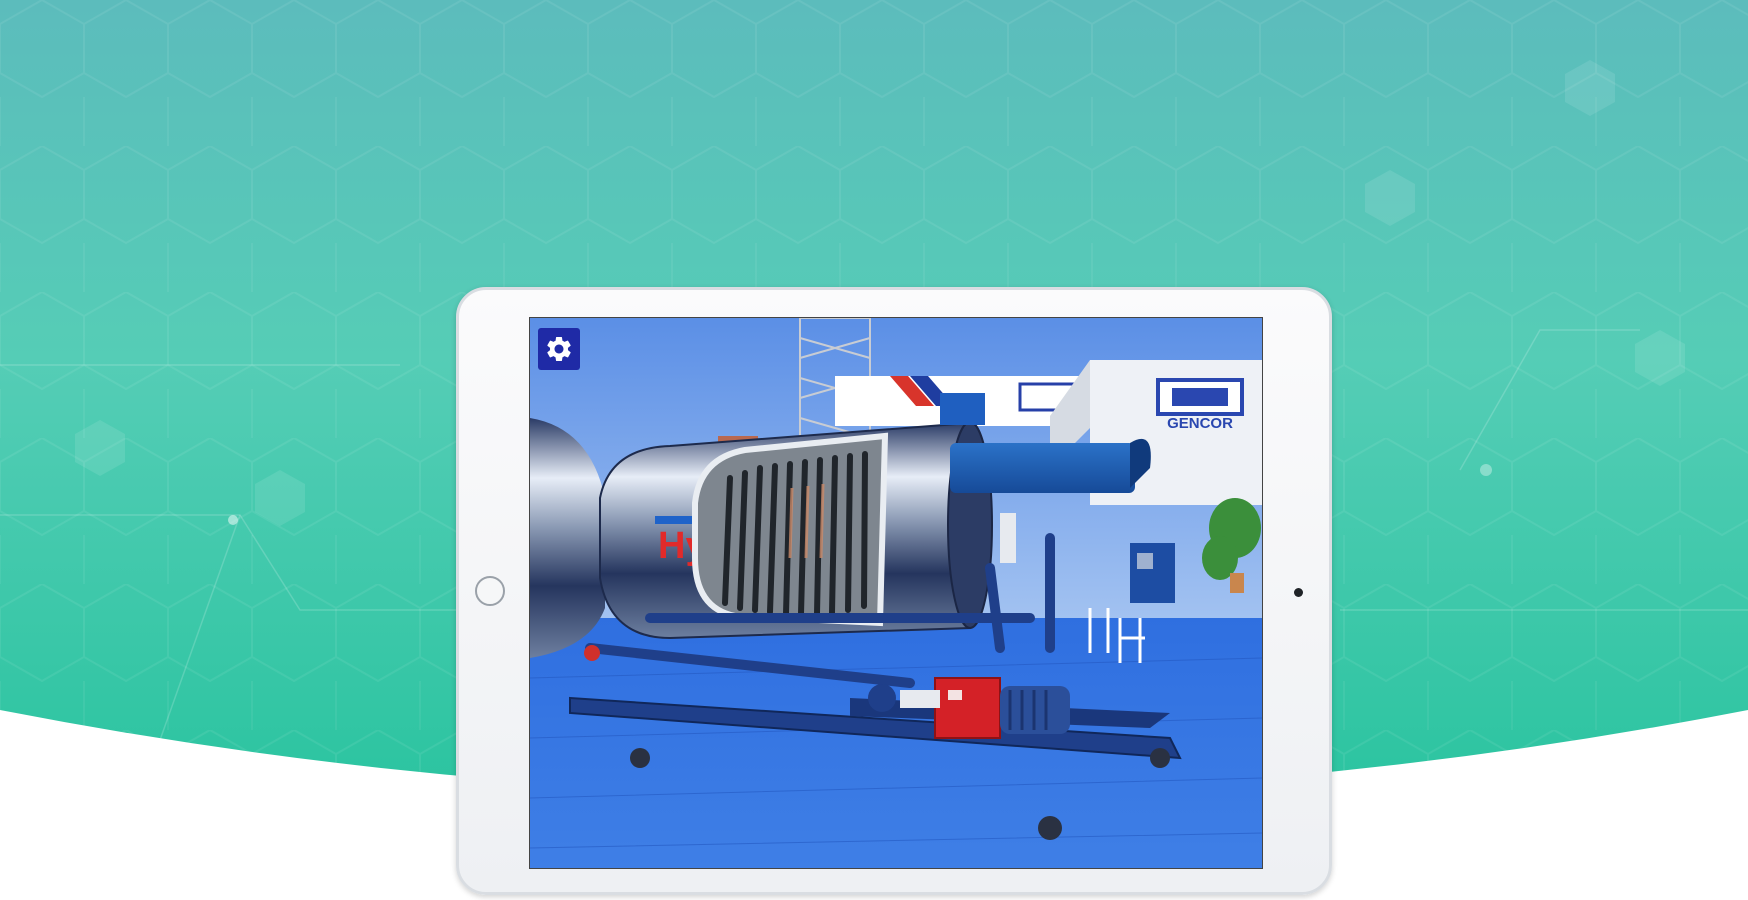  I want to click on booth-logo-text: GENCOR, so click(1200, 423).